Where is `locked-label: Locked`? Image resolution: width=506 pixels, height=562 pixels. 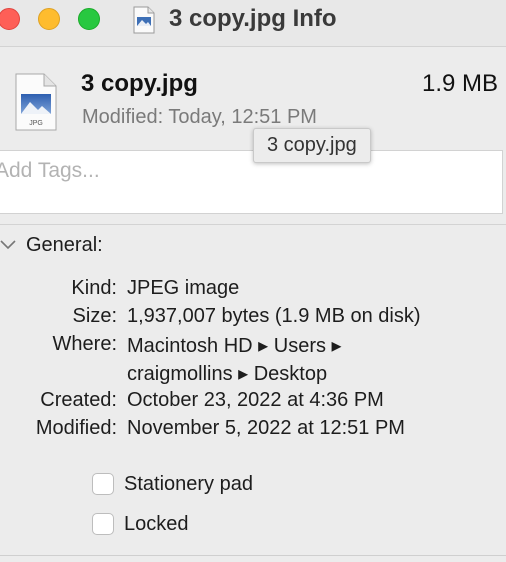
locked-label: Locked is located at coordinates (156, 524).